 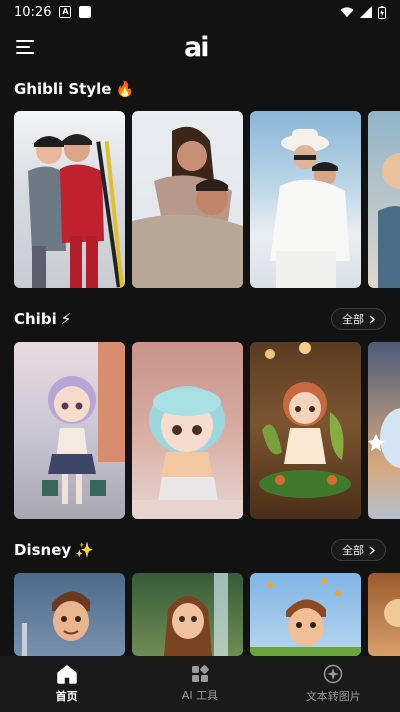 I want to click on ghibli-card-ski-couple, so click(x=69, y=199).